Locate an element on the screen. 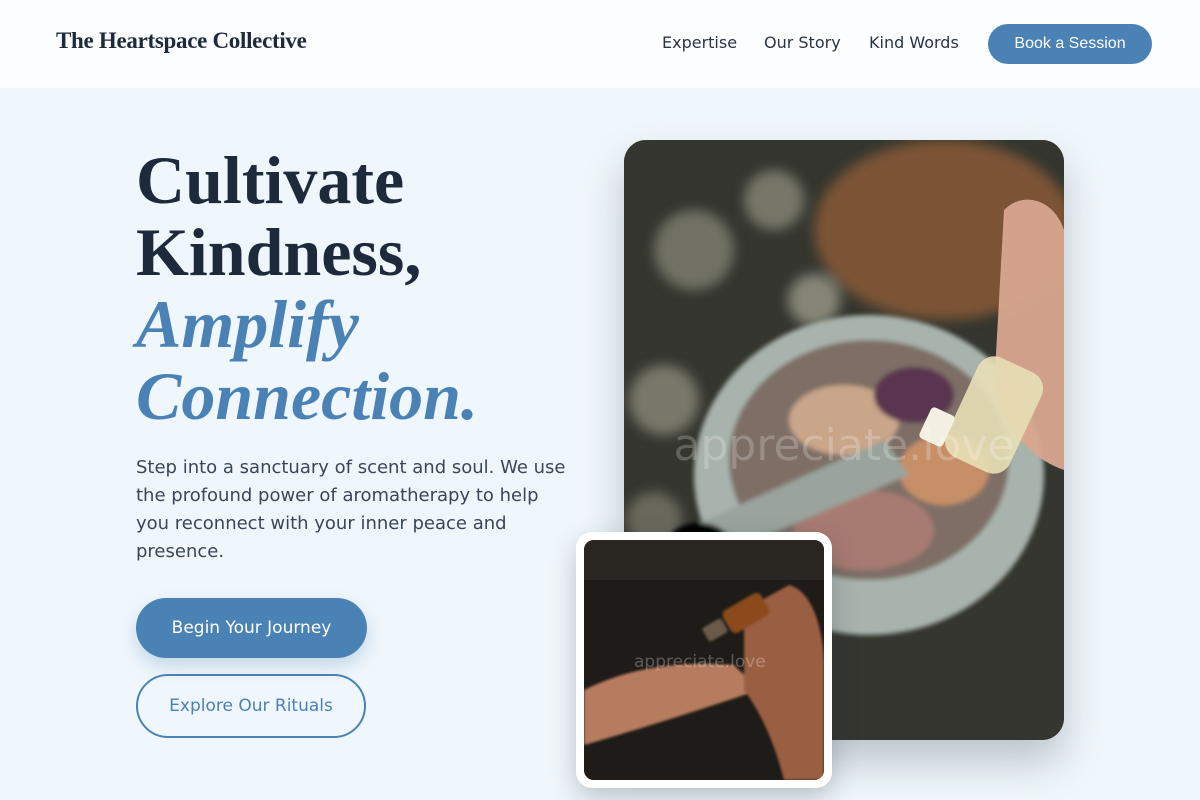  nav-link-kind-words: Kind Words is located at coordinates (914, 42).